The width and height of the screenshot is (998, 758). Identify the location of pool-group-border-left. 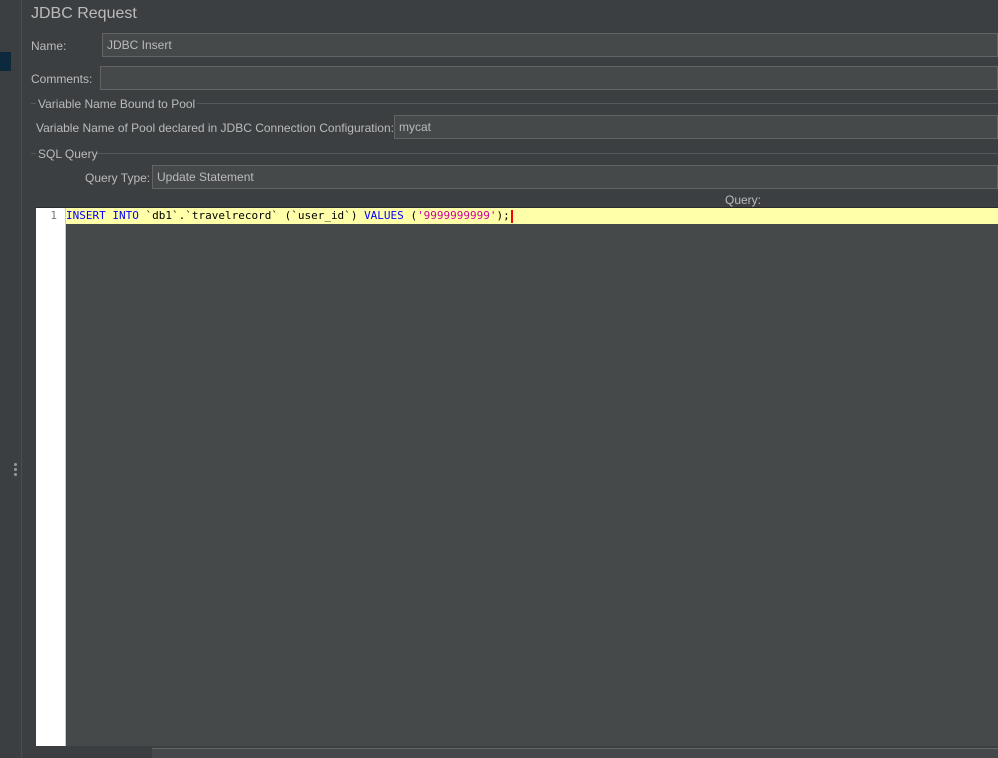
(33, 103).